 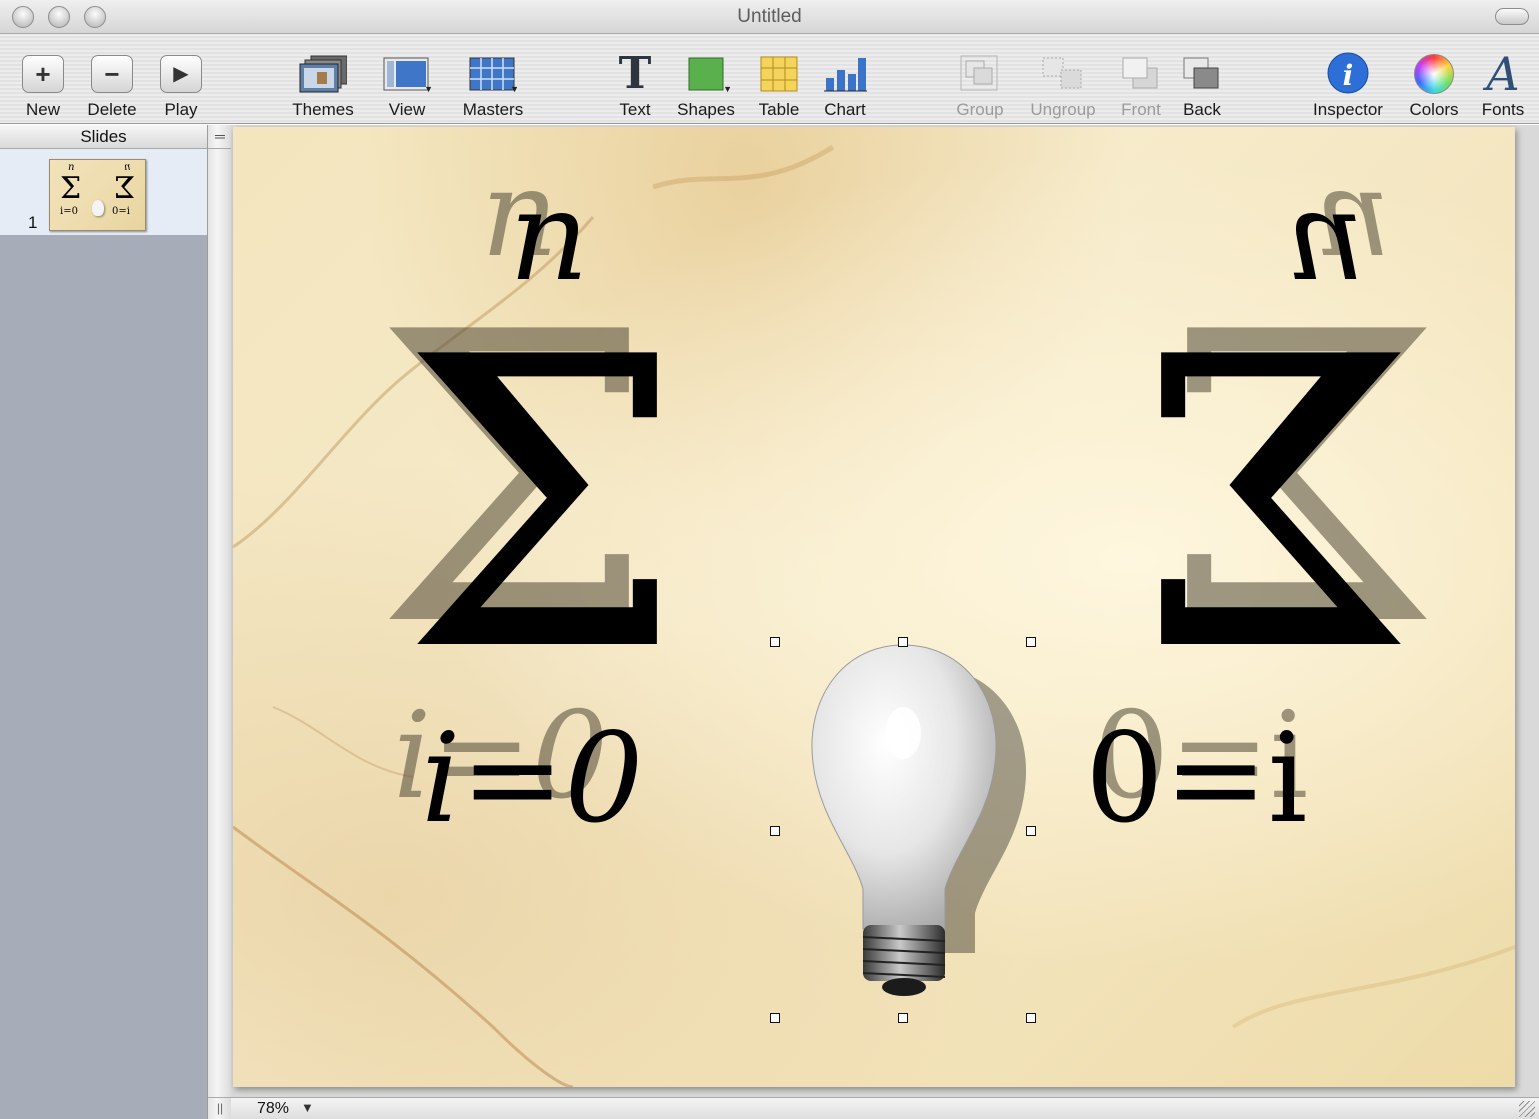 I want to click on sidebar-splitter: ═ ||, so click(x=219, y=622).